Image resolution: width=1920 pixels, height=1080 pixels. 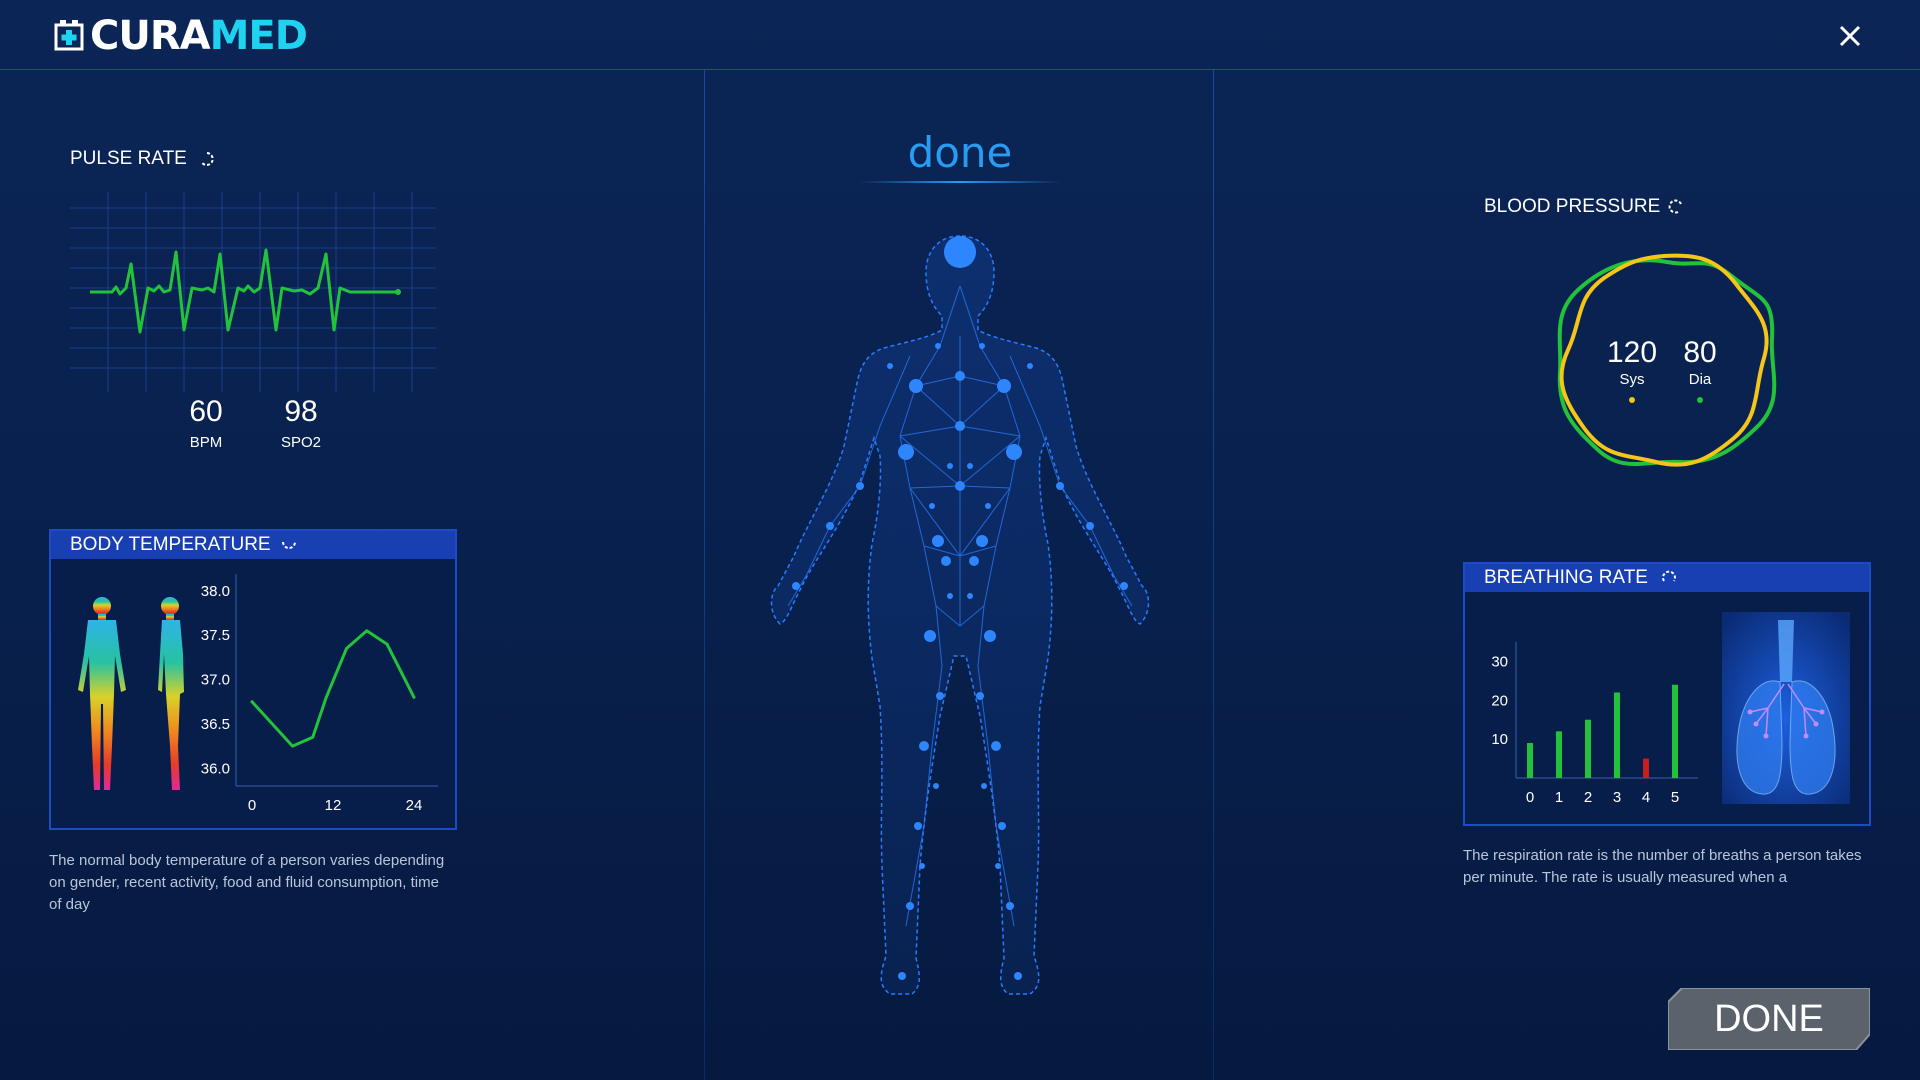 What do you see at coordinates (253, 292) in the screenshot?
I see `pulse-waveform` at bounding box center [253, 292].